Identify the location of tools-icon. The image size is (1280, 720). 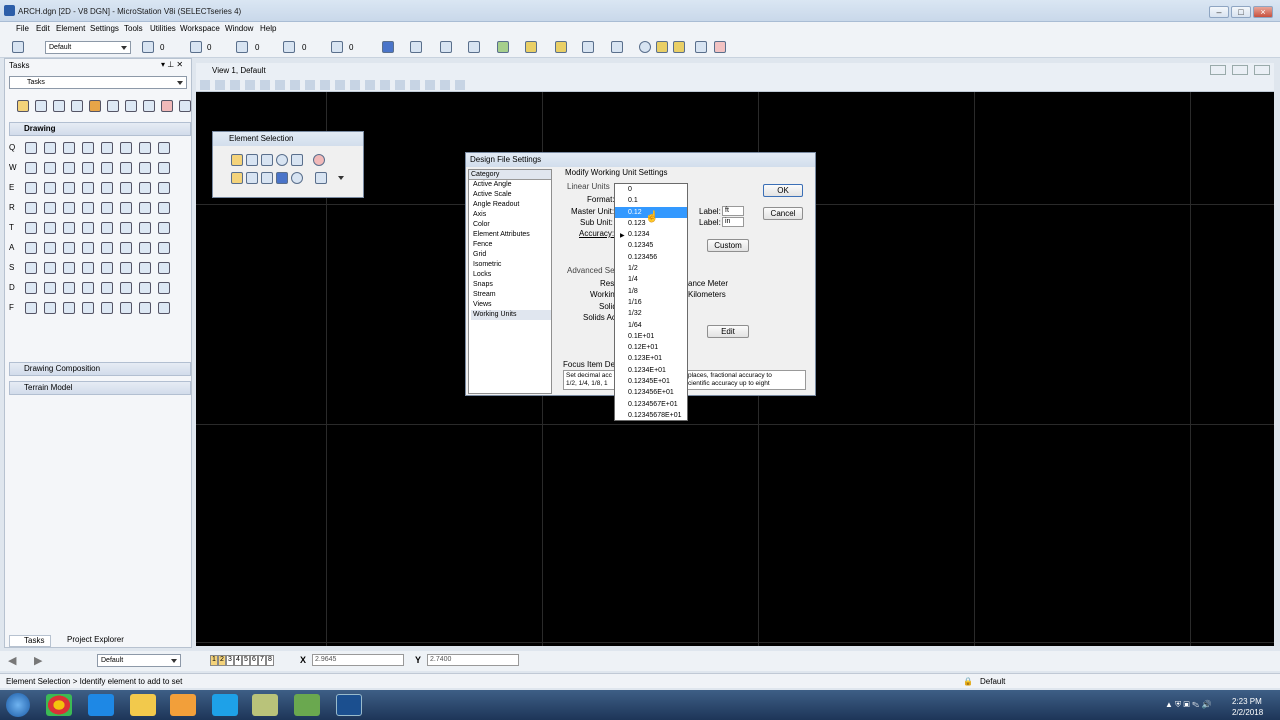
(679, 47).